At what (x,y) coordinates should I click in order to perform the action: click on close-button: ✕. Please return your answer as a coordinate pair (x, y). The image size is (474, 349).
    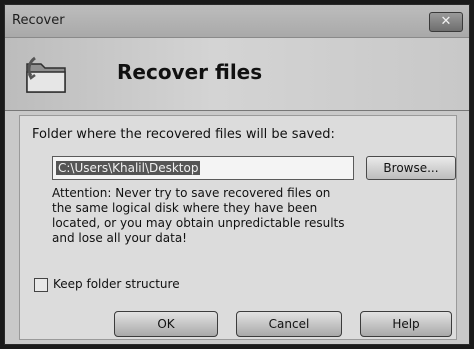
    Looking at the image, I should click on (446, 22).